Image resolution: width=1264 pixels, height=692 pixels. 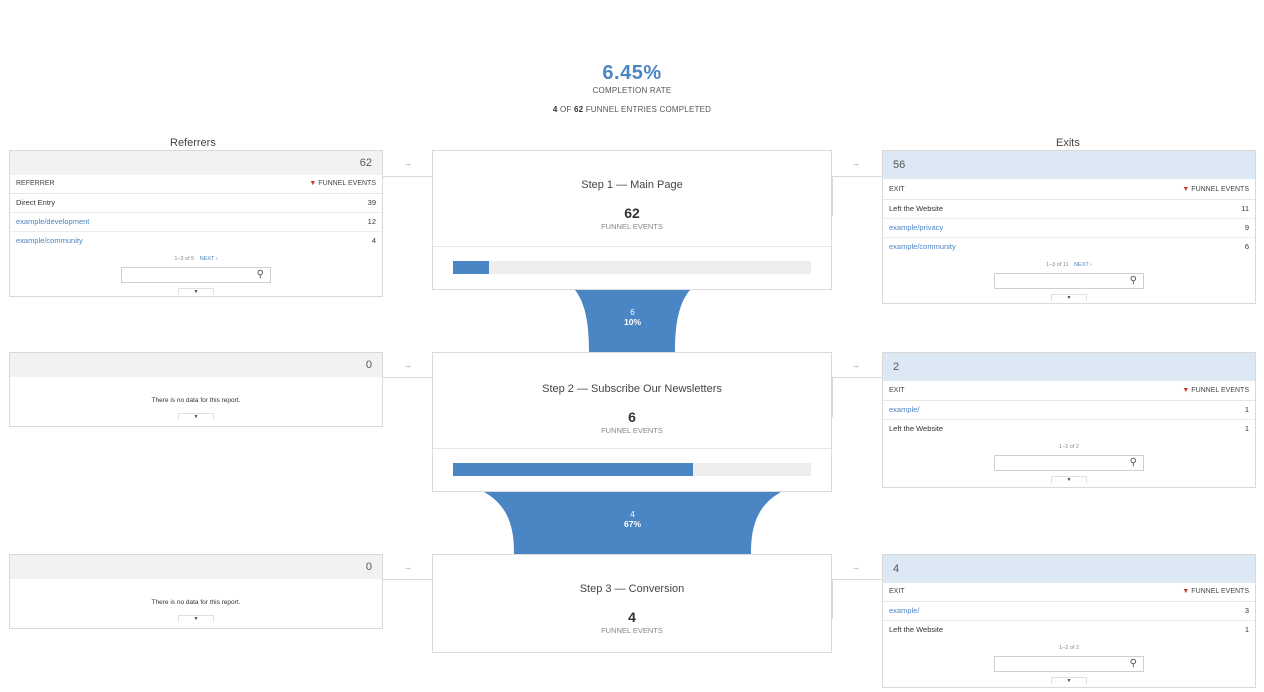 I want to click on exits-total: 56, so click(x=1069, y=165).